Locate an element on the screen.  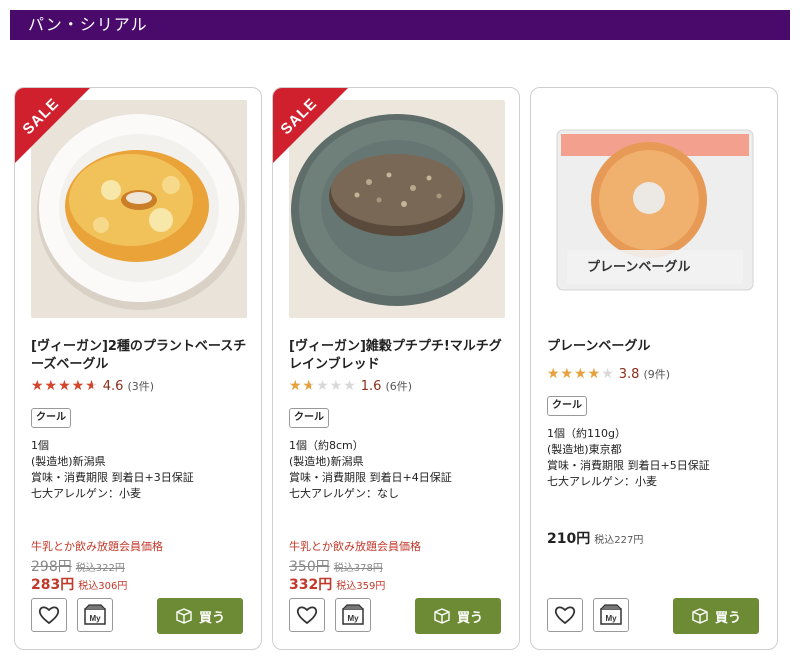
sale-price: 332円 税込359円 is located at coordinates (337, 585).